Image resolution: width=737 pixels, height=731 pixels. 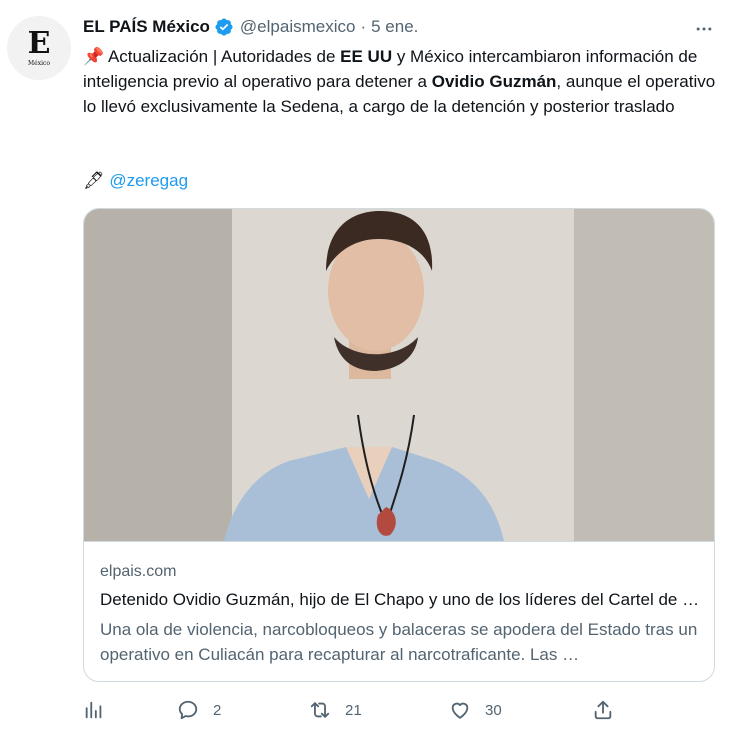 What do you see at coordinates (399, 710) in the screenshot?
I see `tweet-actions: 2 21 30` at bounding box center [399, 710].